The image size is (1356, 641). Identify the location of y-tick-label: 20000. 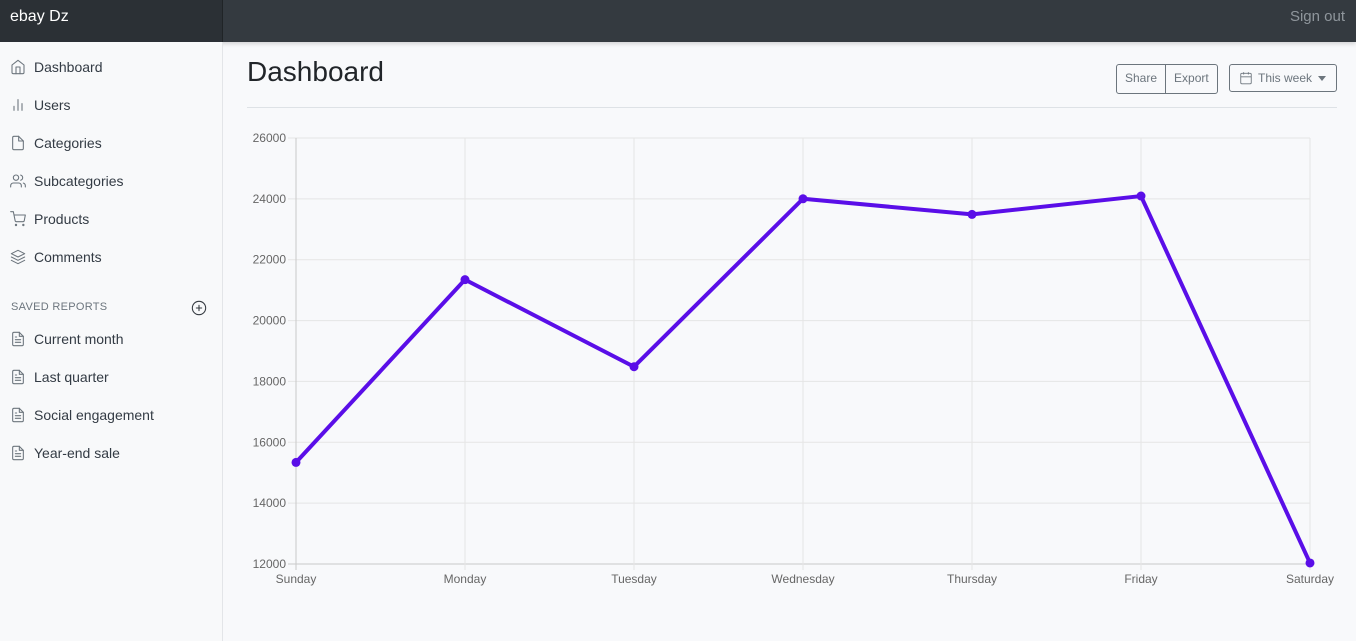
(270, 321).